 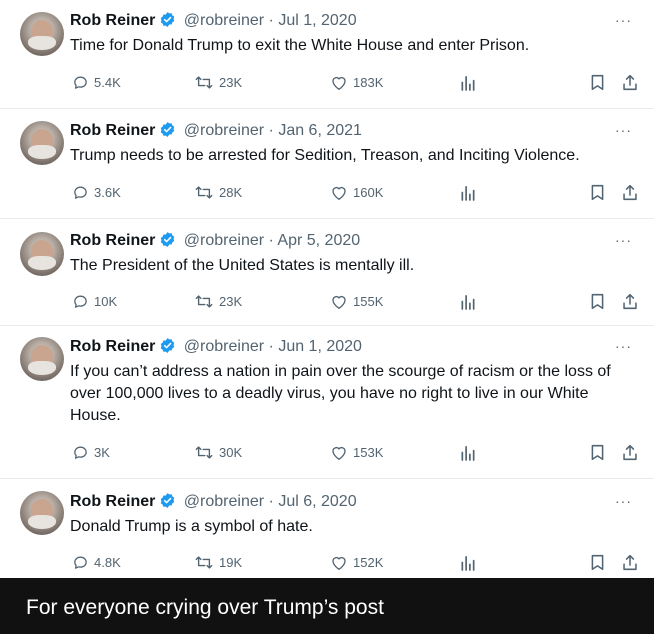 What do you see at coordinates (368, 562) in the screenshot?
I see `like-count: 152K` at bounding box center [368, 562].